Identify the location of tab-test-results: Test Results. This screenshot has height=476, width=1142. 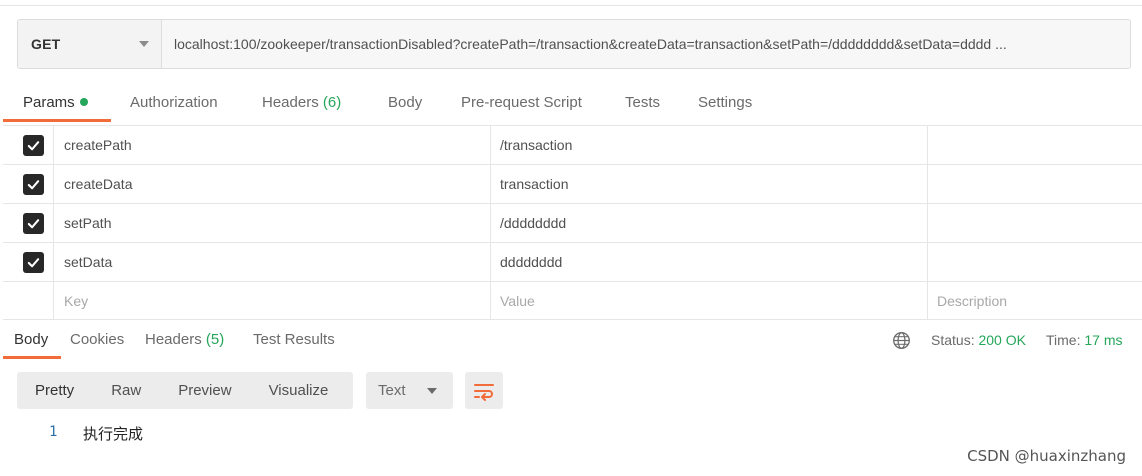
(294, 340).